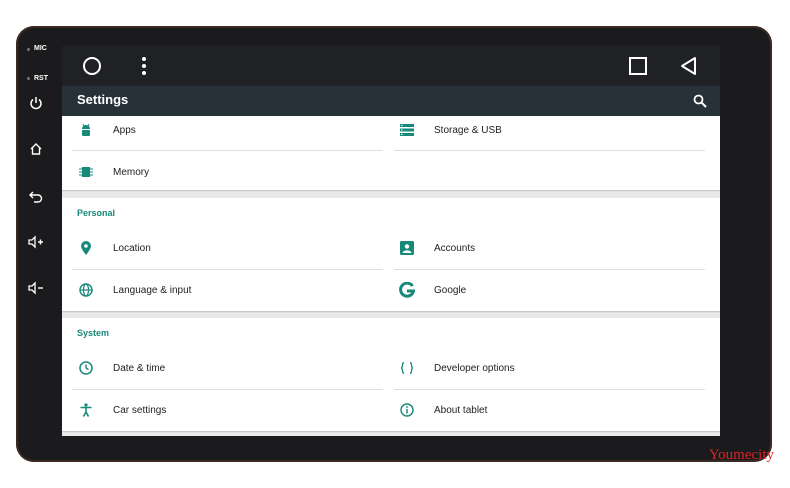 Image resolution: width=790 pixels, height=488 pixels. Describe the element at coordinates (140, 410) in the screenshot. I see `settings-item-label: Car settings` at that location.